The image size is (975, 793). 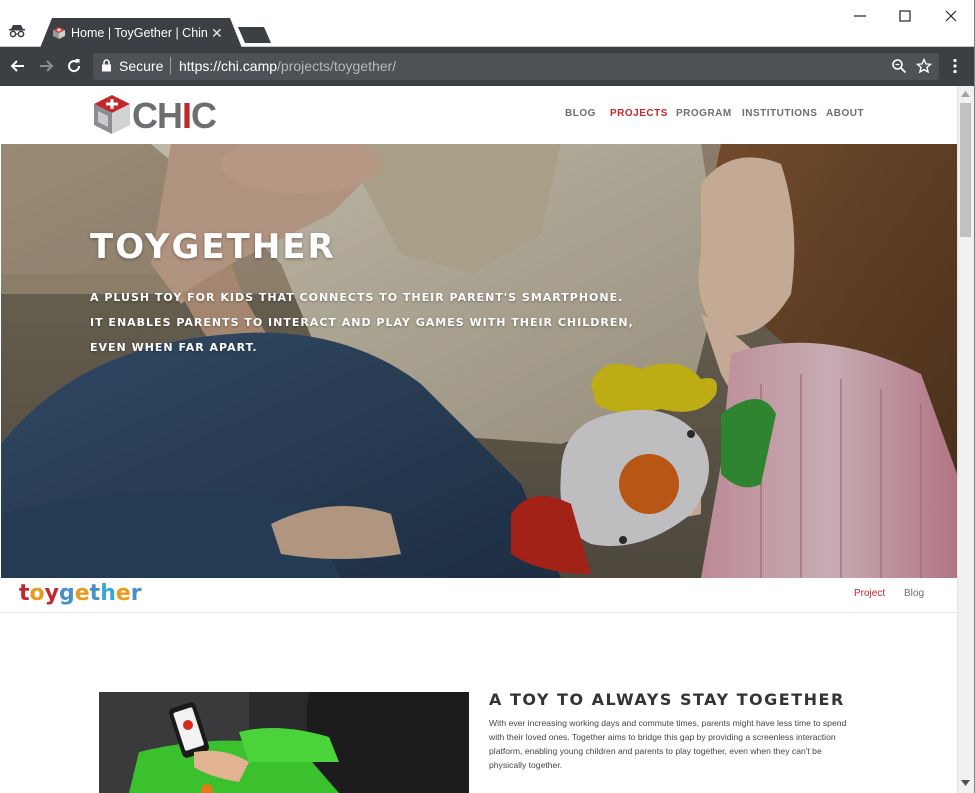 I want to click on back-arrow-icon, so click(x=18, y=66).